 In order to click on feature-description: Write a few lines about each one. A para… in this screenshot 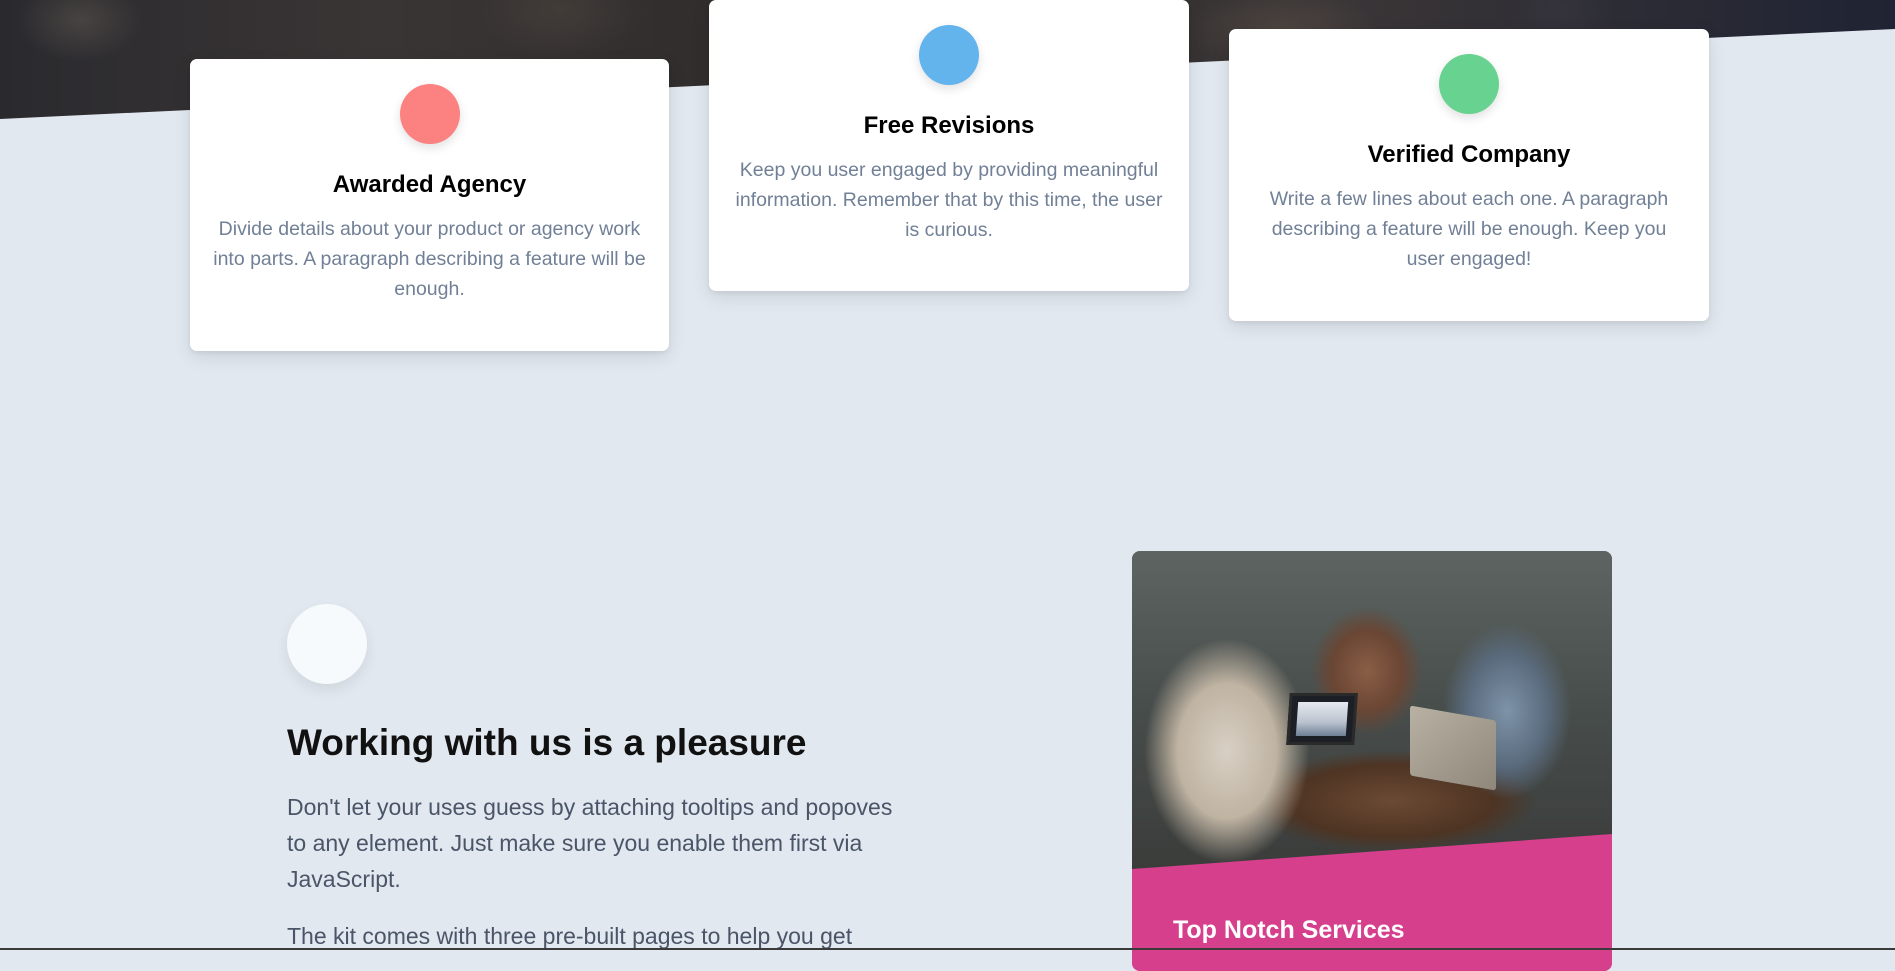, I will do `click(1469, 229)`.